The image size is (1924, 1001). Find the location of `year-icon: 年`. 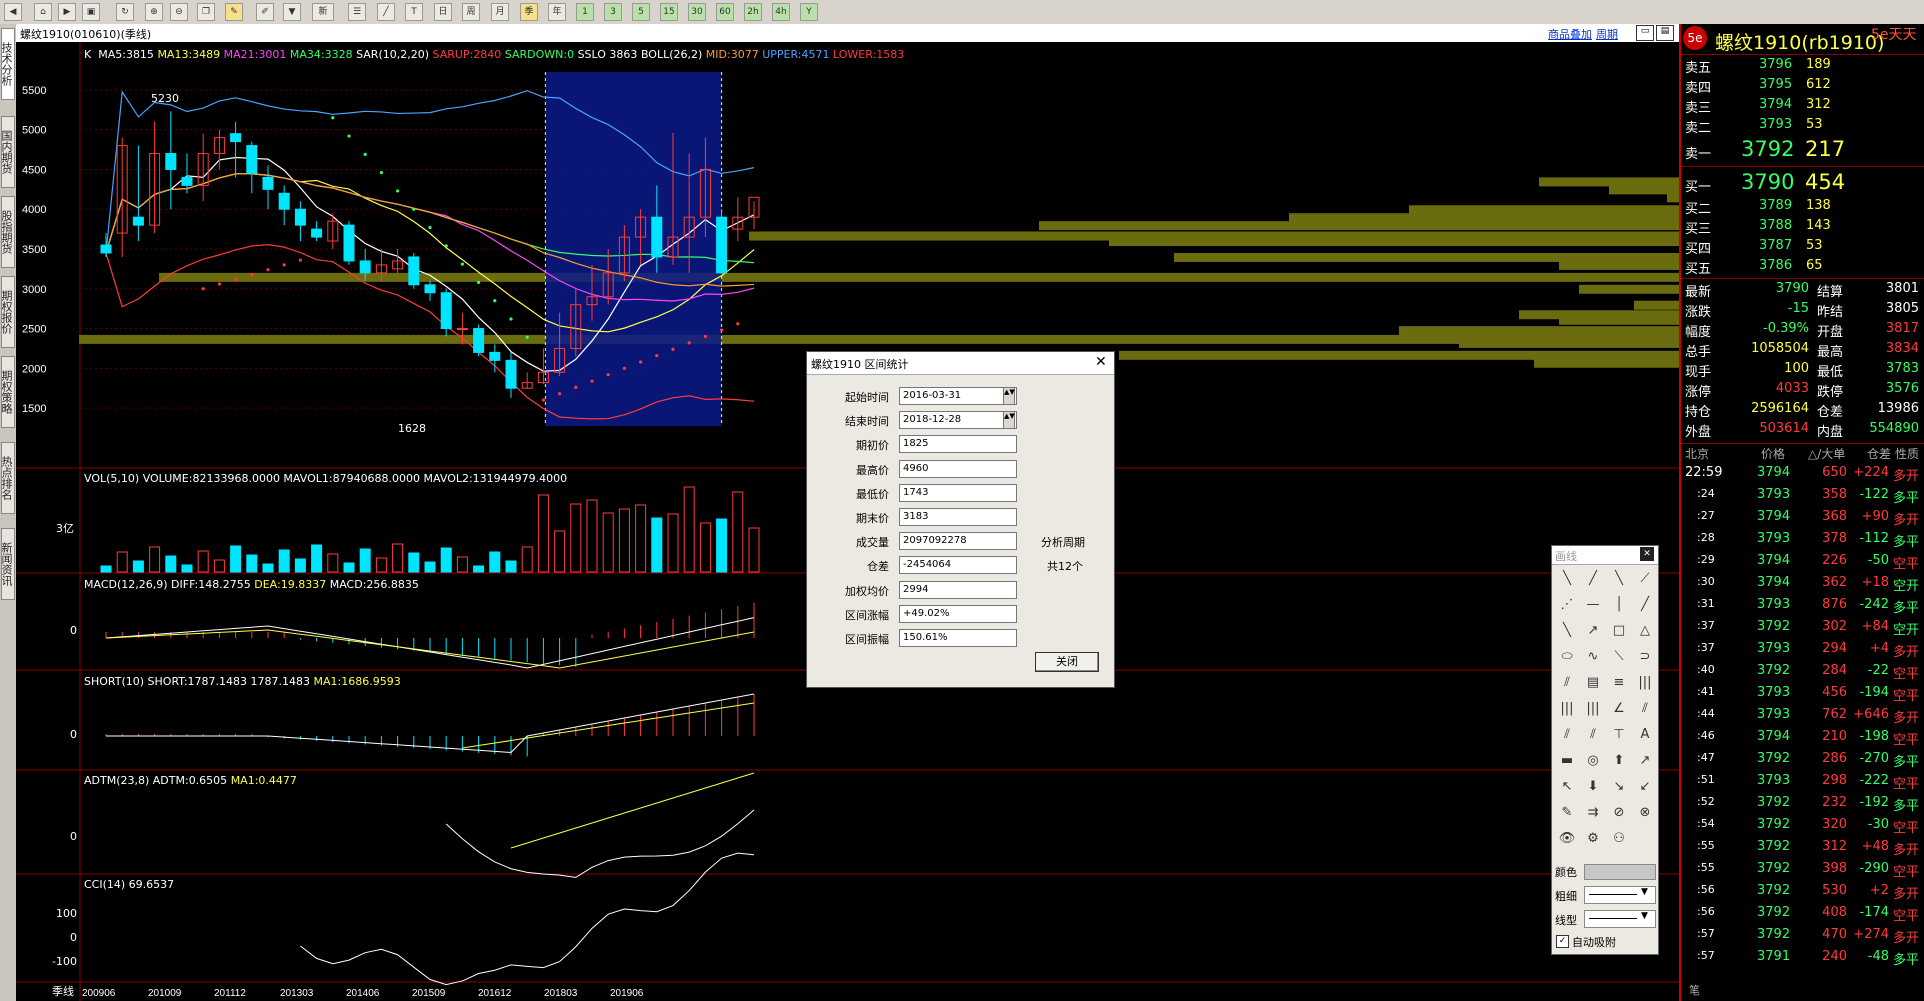

year-icon: 年 is located at coordinates (557, 12).